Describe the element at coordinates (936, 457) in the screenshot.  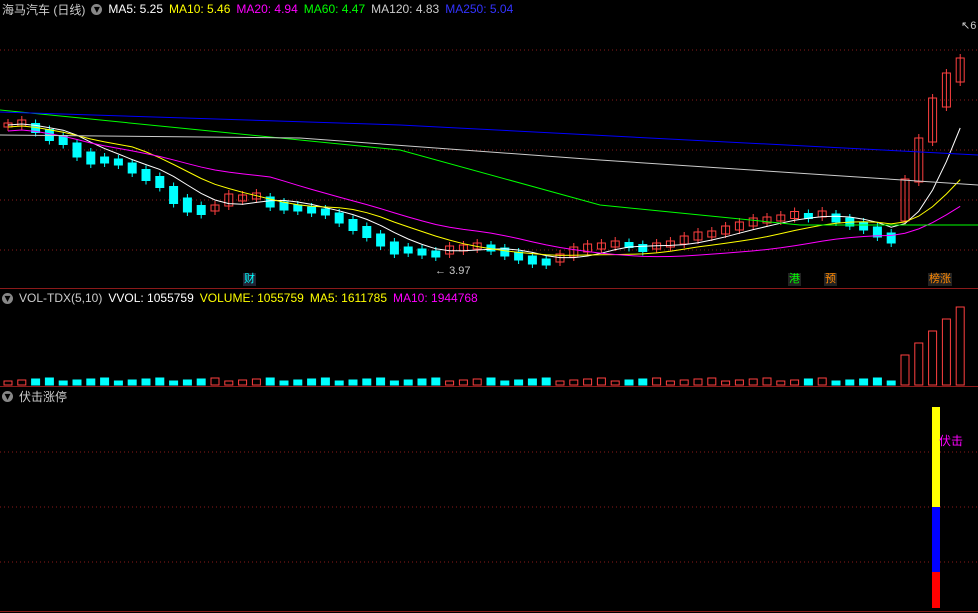
I see `signal-bar-yellow` at that location.